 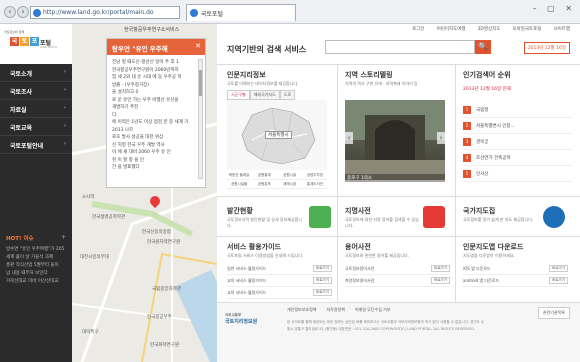 What do you see at coordinates (164, 345) in the screenshot?
I see `map-label: 한국화학연구원` at bounding box center [164, 345].